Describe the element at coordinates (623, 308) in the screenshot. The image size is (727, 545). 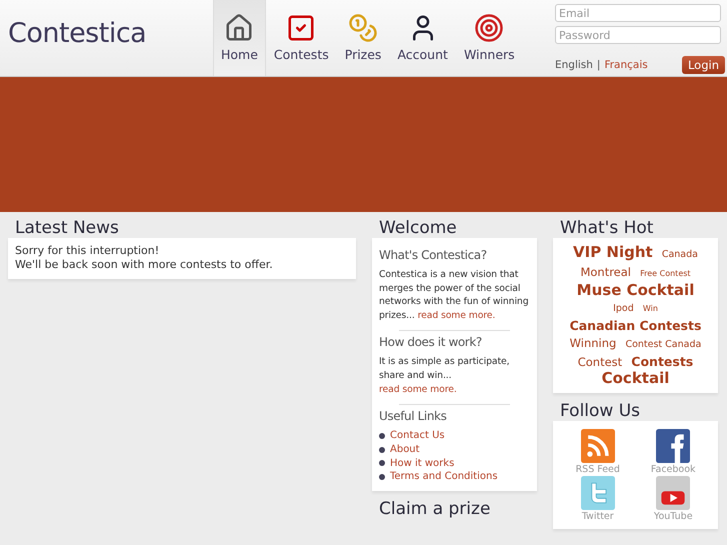
I see `tag-link: Ipod` at that location.